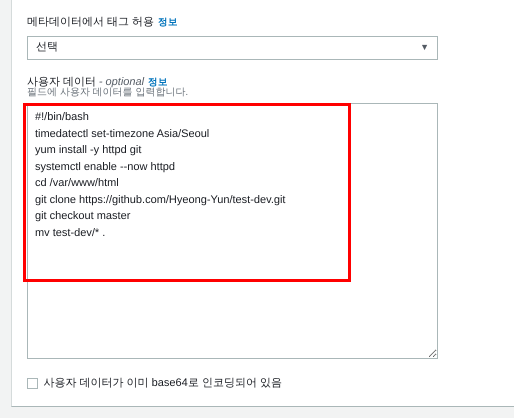 Image resolution: width=514 pixels, height=418 pixels. What do you see at coordinates (90, 22) in the screenshot?
I see `field-label: 메타데이터에서 태그 허용` at bounding box center [90, 22].